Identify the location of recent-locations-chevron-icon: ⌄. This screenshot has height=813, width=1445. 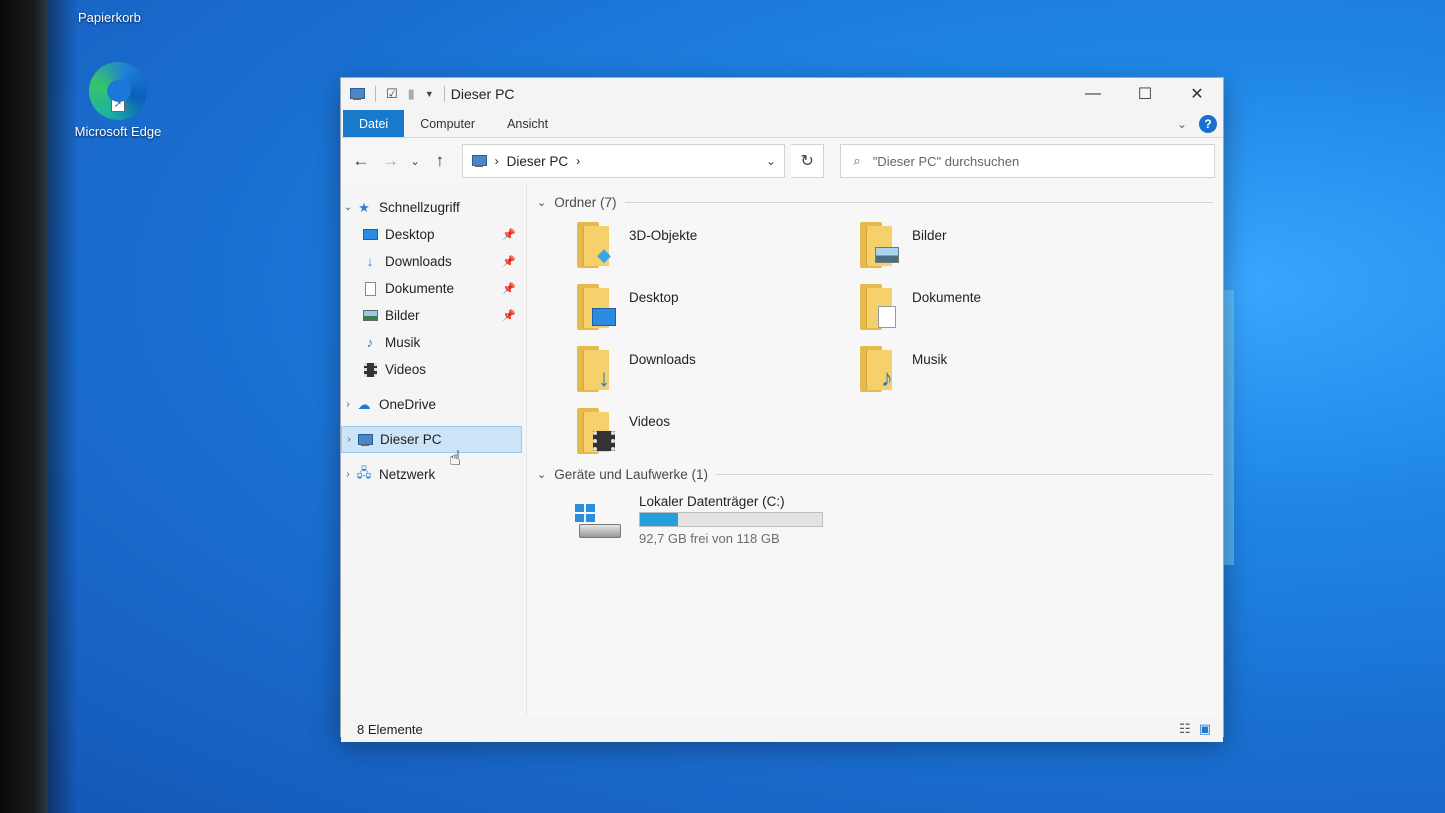
(415, 161).